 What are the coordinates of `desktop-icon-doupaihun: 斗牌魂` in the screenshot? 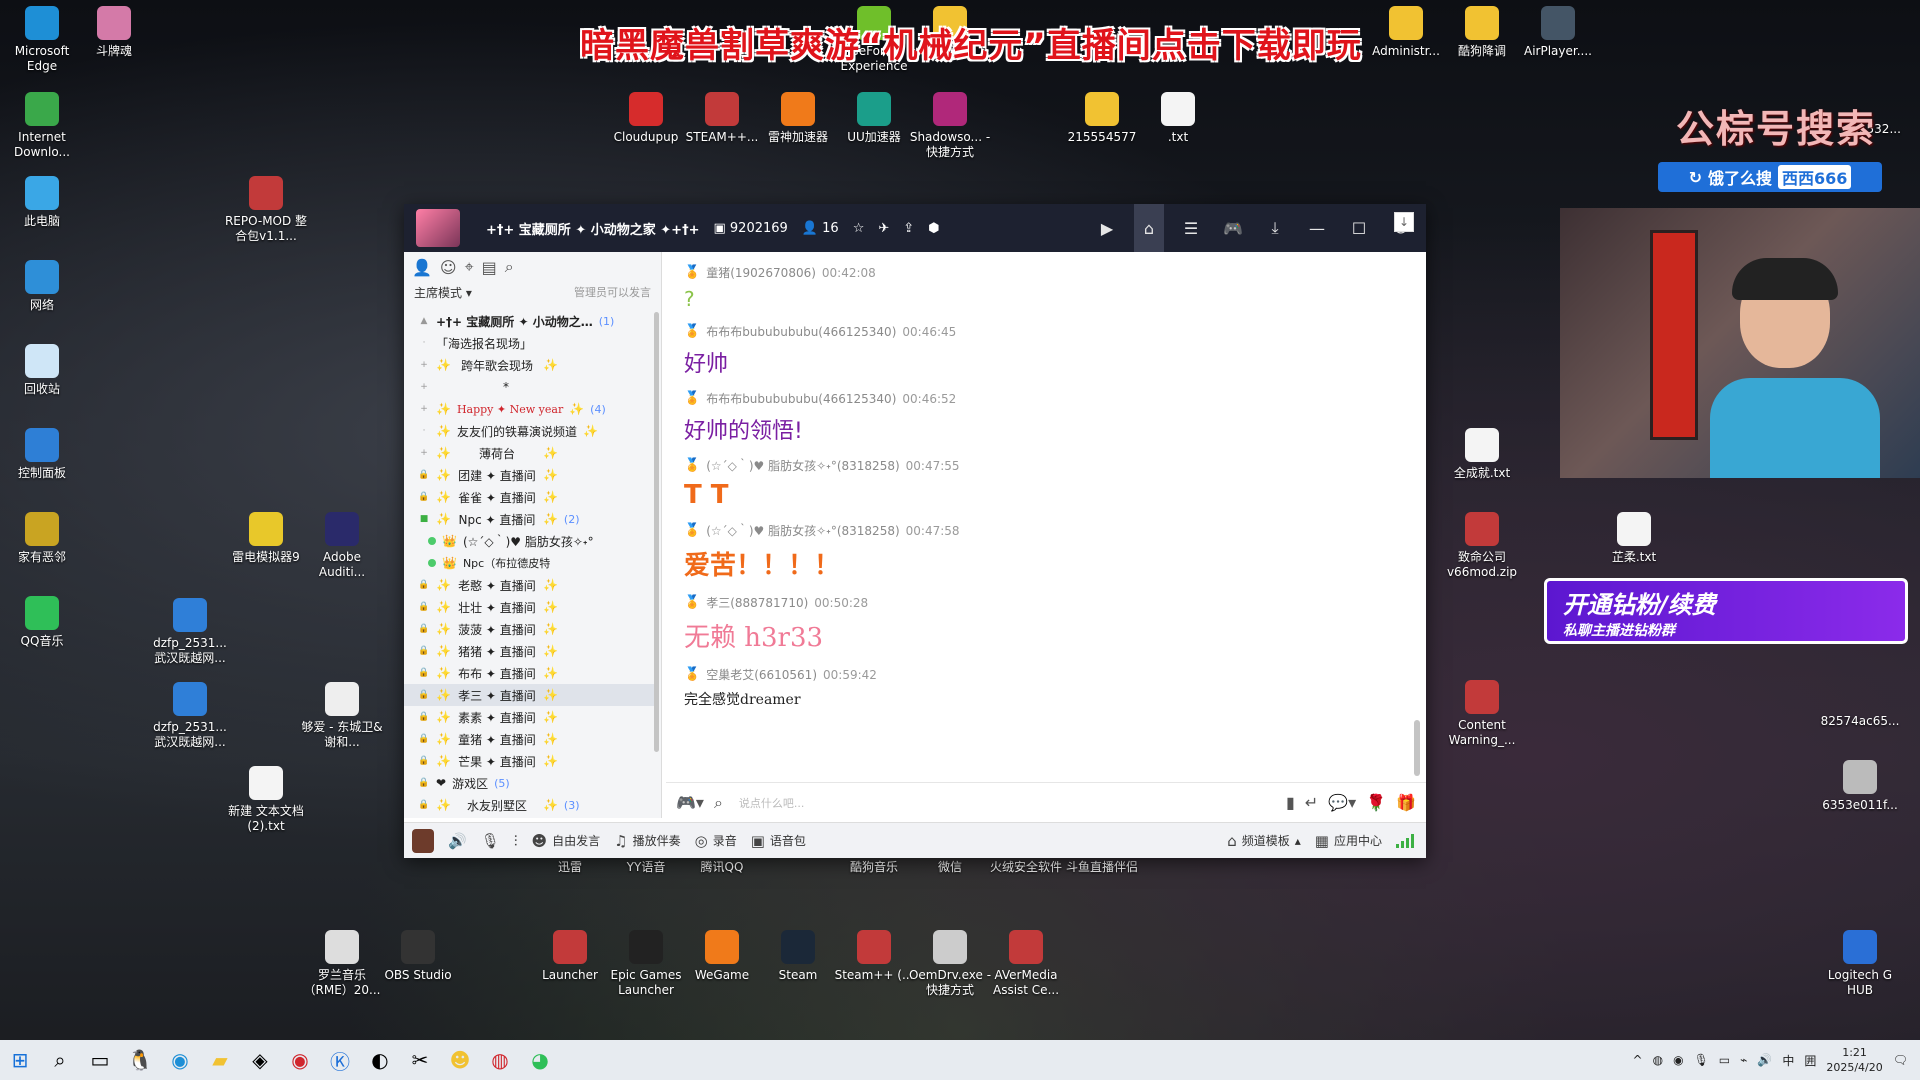 It's located at (114, 32).